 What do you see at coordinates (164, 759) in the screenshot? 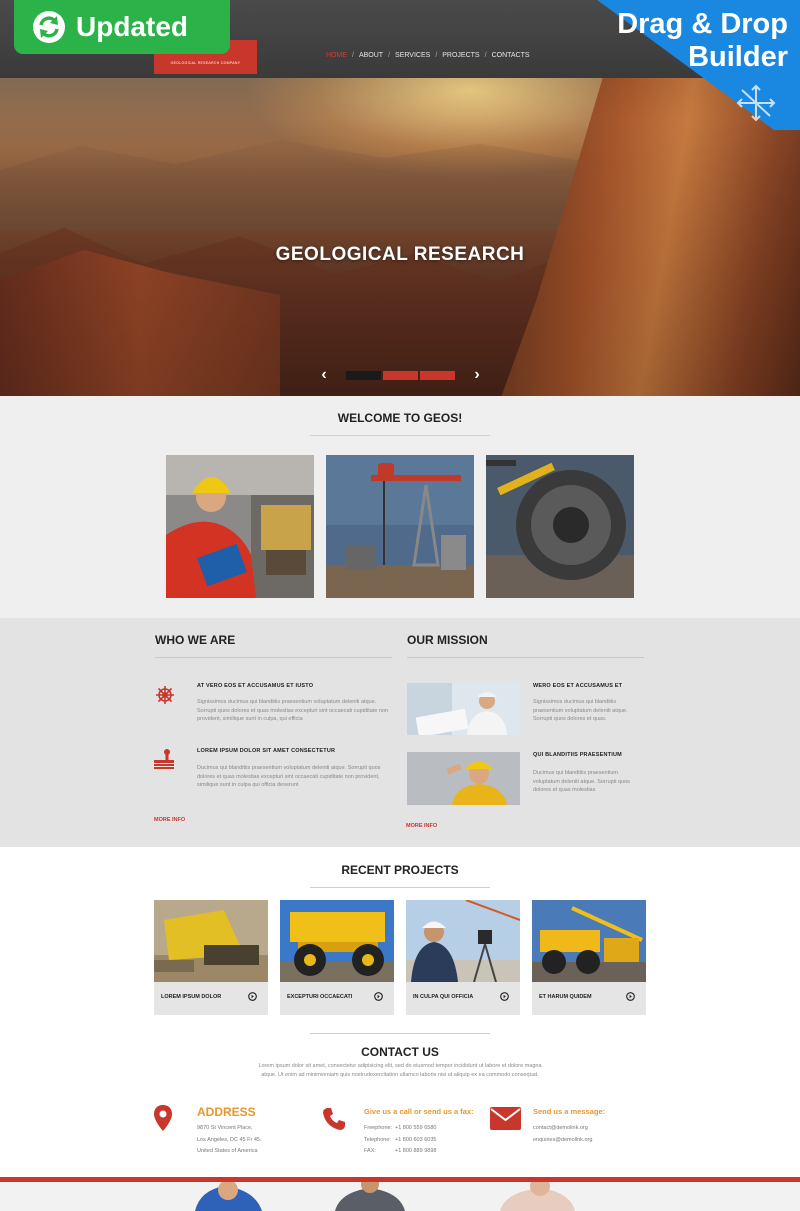
I see `oil-rig-icon` at bounding box center [164, 759].